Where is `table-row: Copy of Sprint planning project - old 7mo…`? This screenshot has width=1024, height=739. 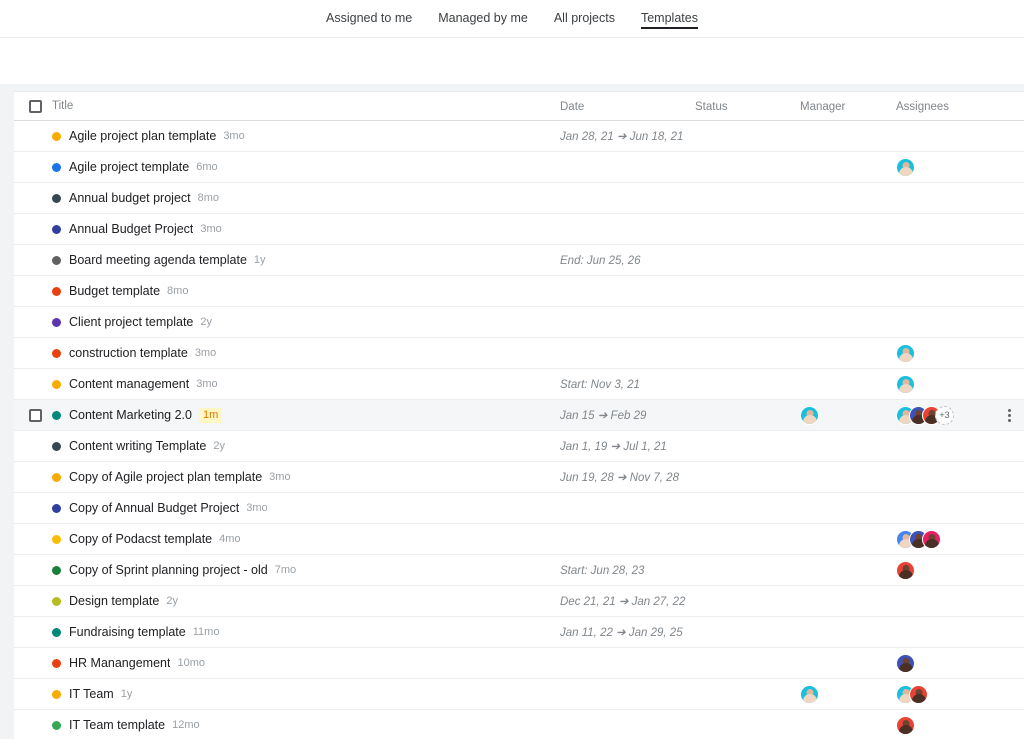
table-row: Copy of Sprint planning project - old 7mo… is located at coordinates (519, 570).